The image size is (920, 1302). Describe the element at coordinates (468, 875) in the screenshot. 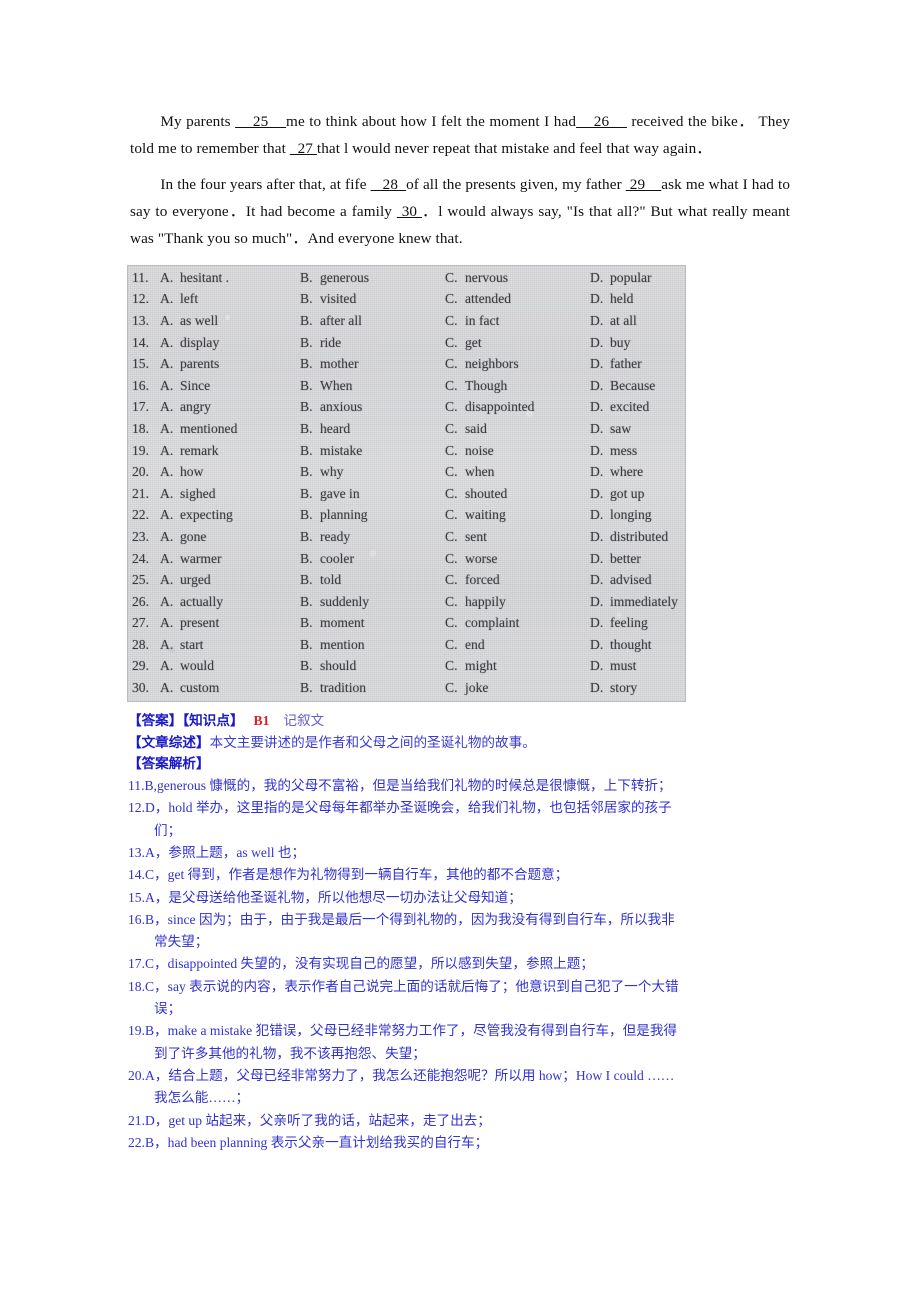

I see `explanation-item: 14.C，get 得到，作者是想作为礼物得到一辆自行车，其他的都不合题意；` at that location.